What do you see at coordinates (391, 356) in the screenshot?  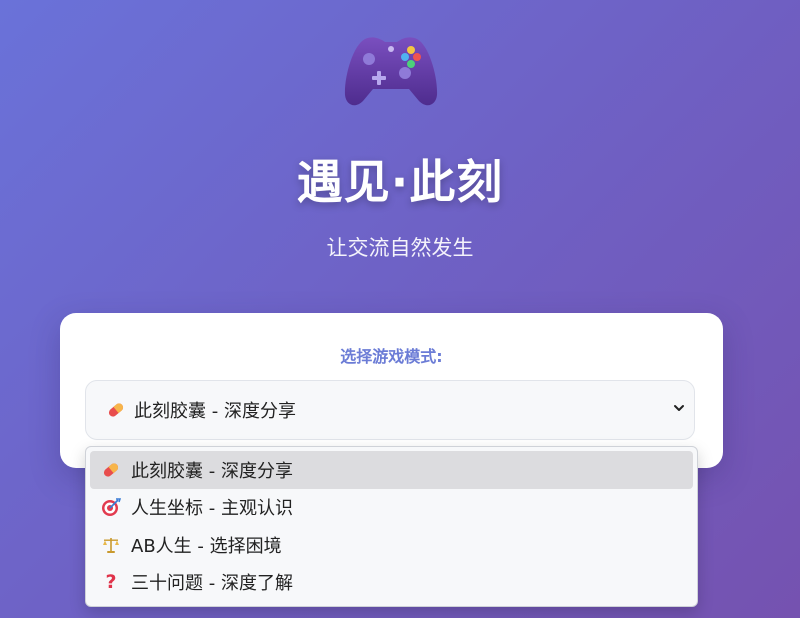 I see `mode-select-label: 选择游戏模式:` at bounding box center [391, 356].